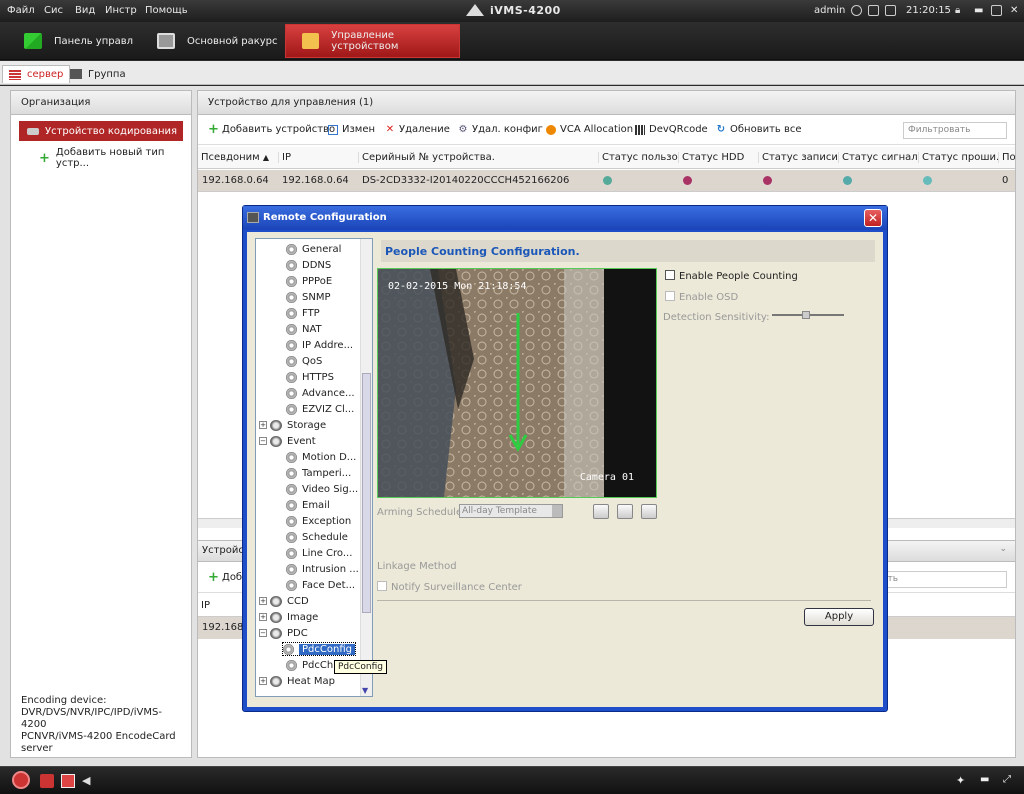  Describe the element at coordinates (166, 10) in the screenshot. I see `menu-help: Помощь` at that location.